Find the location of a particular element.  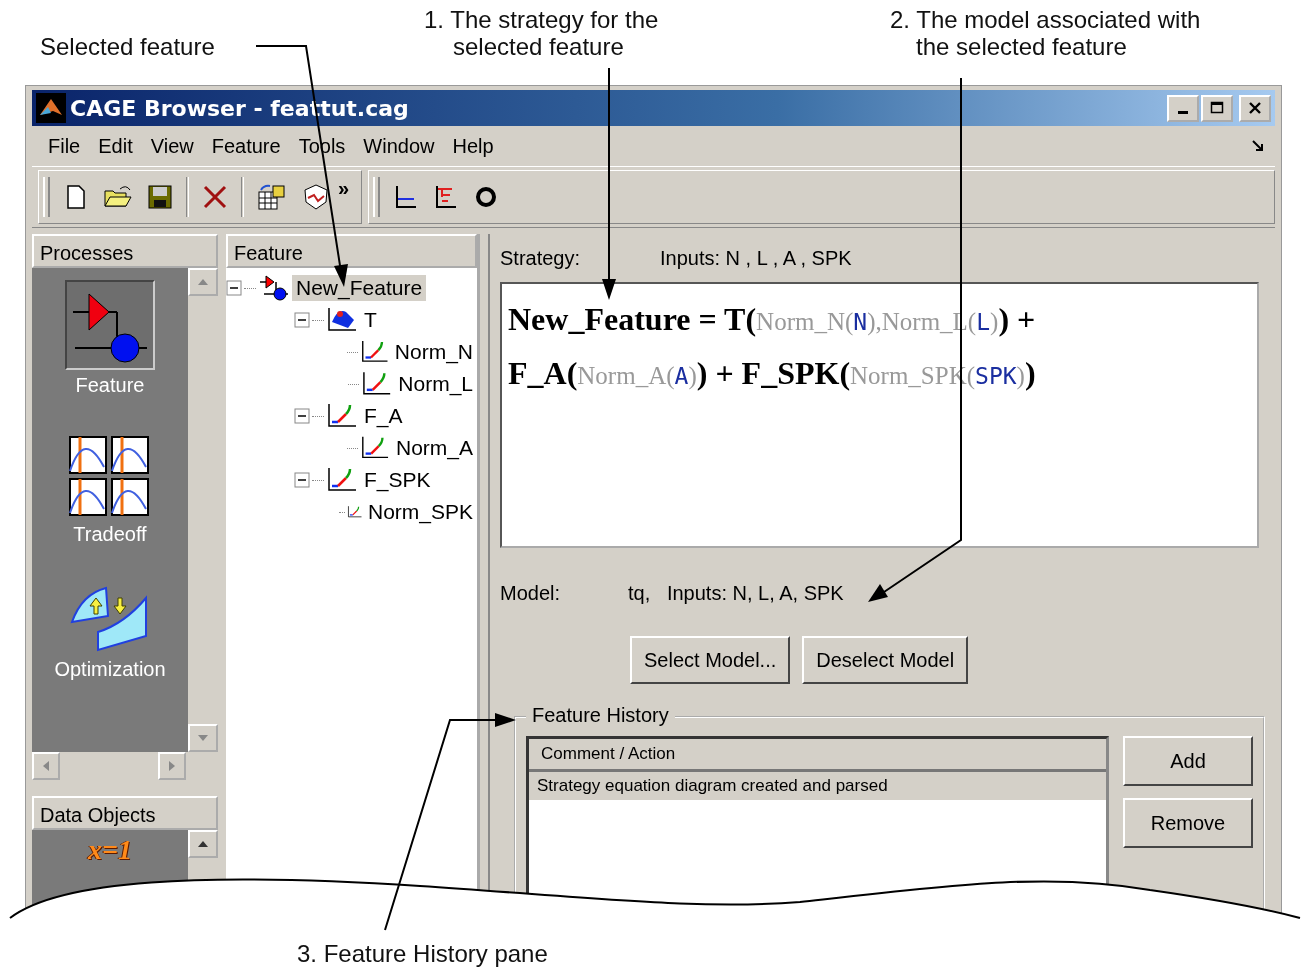

callout-label: 1. The strategy for the selected feature is located at coordinates (541, 33).